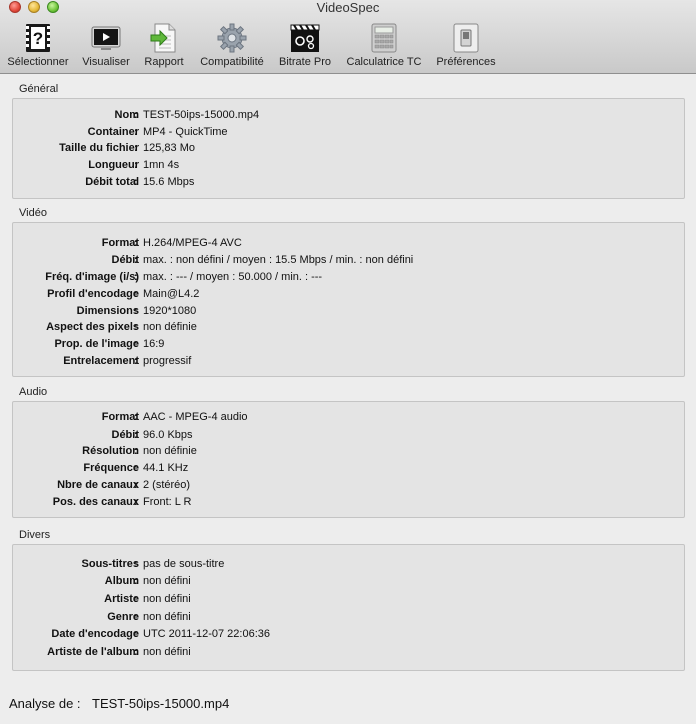 The height and width of the screenshot is (724, 696). What do you see at coordinates (93, 294) in the screenshot?
I see `field-label: Profil d'encodage` at bounding box center [93, 294].